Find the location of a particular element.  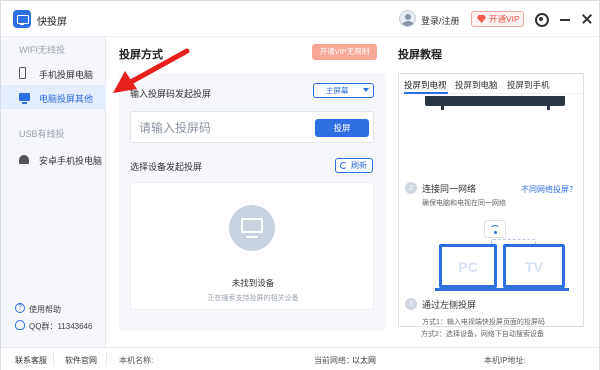

step-number: 2 is located at coordinates (411, 188).